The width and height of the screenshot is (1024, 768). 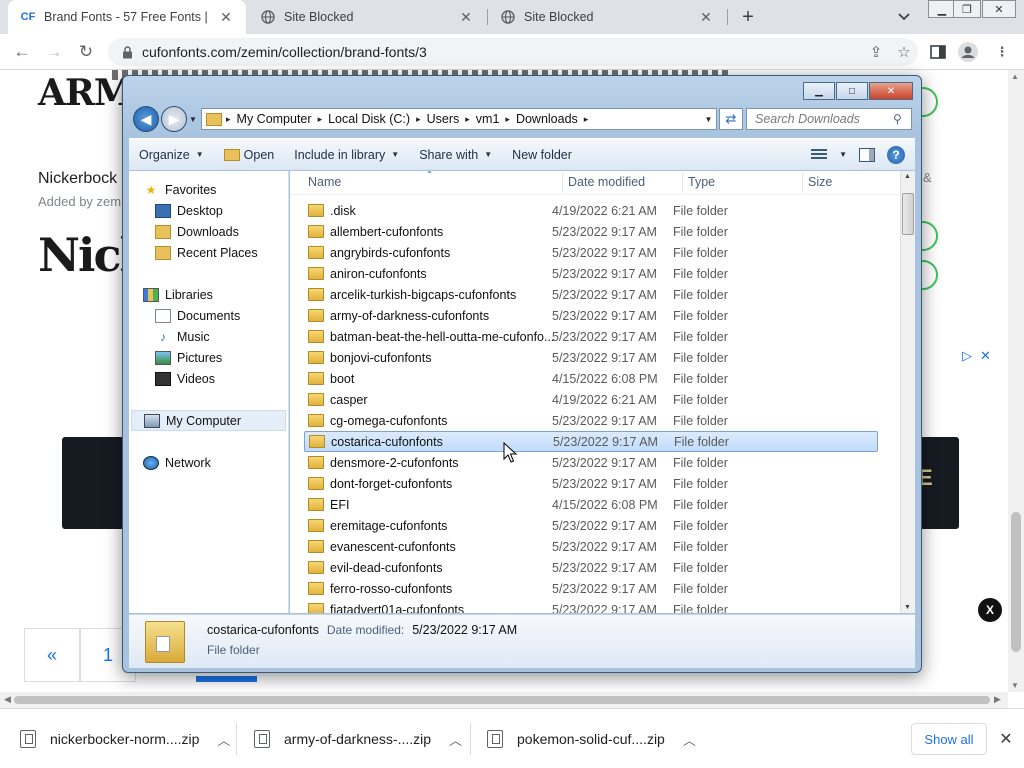 I want to click on breadcrumb-my-computer: My Computer, so click(x=274, y=119).